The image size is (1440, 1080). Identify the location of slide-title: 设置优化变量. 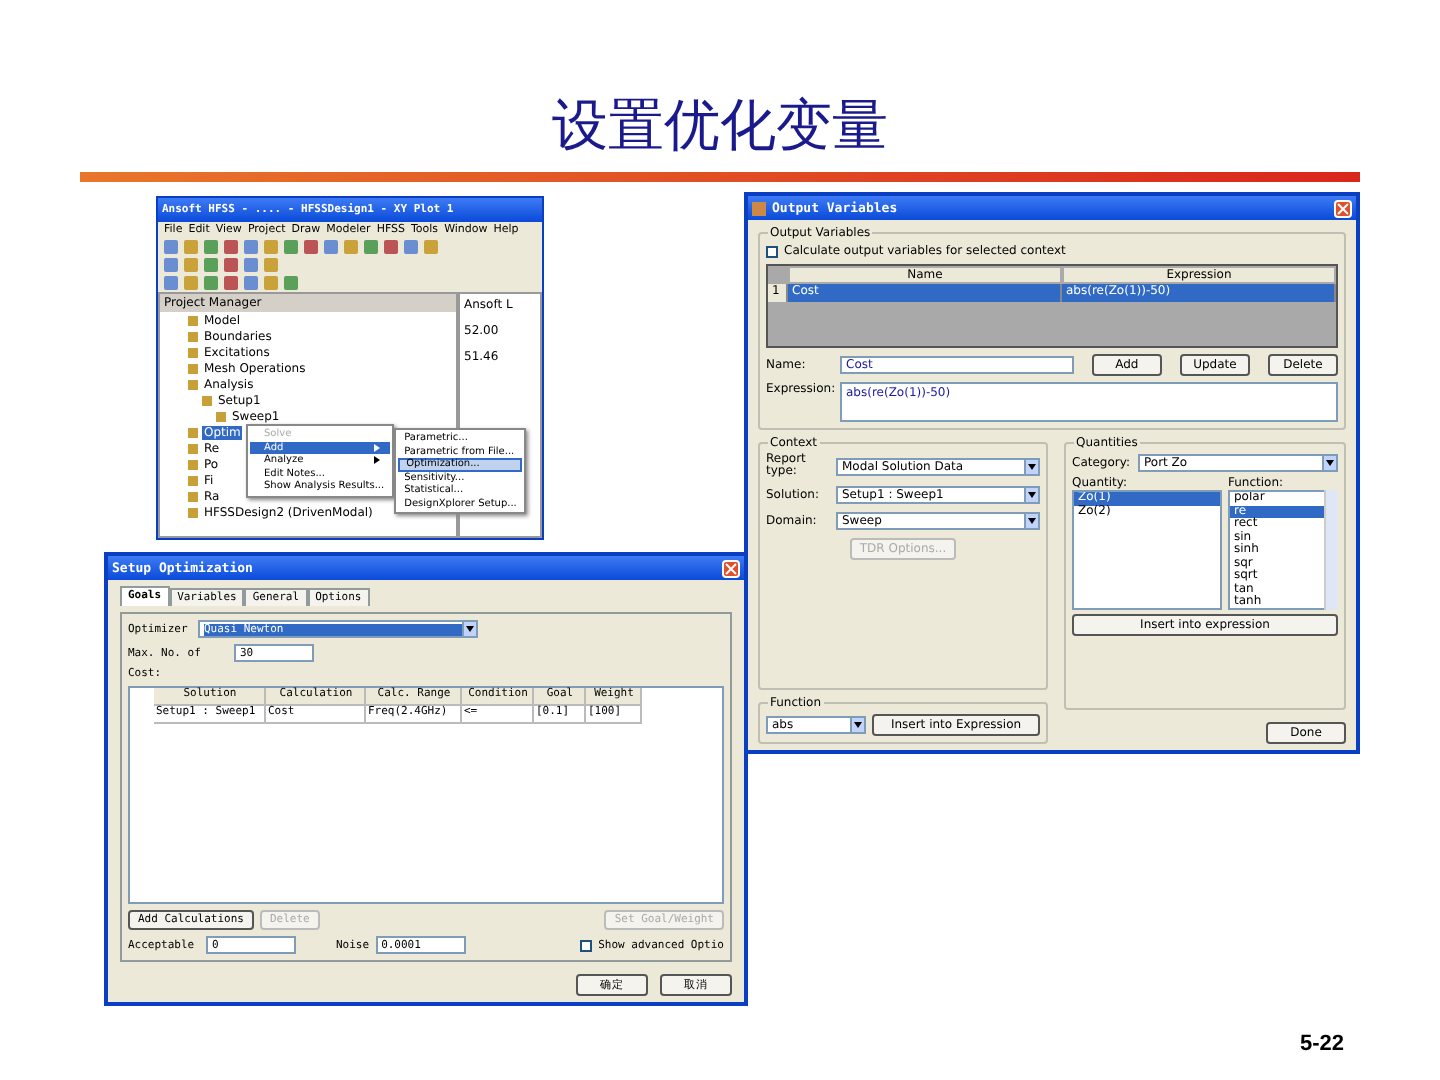
(720, 125).